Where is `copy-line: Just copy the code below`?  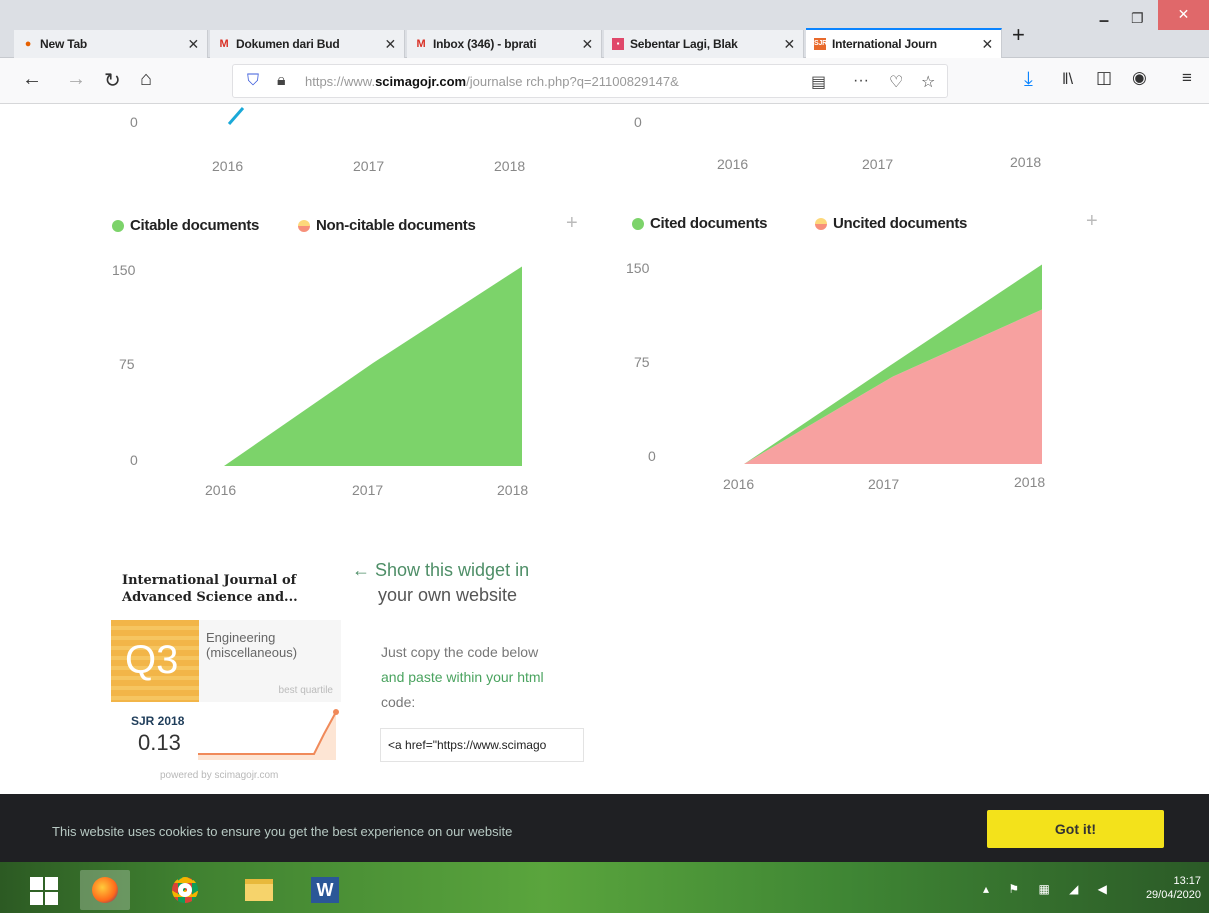
copy-line: Just copy the code below is located at coordinates (460, 652).